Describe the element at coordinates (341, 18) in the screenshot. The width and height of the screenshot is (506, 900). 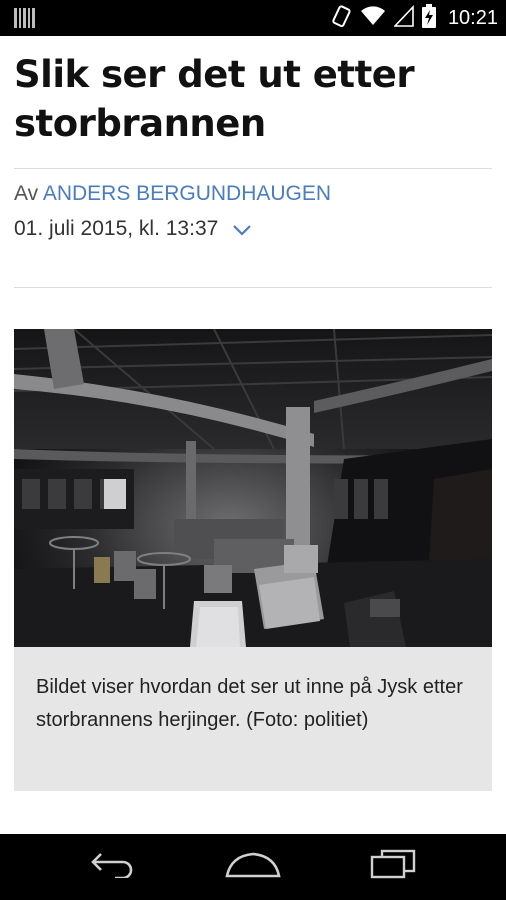
I see `vibrate-icon` at that location.